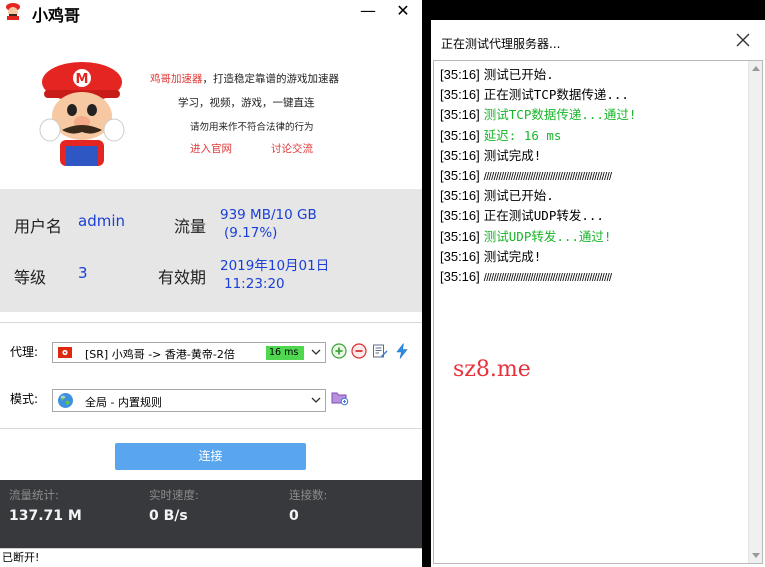 Image resolution: width=765 pixels, height=567 pixels. Describe the element at coordinates (30, 277) in the screenshot. I see `level-label: 等级` at that location.